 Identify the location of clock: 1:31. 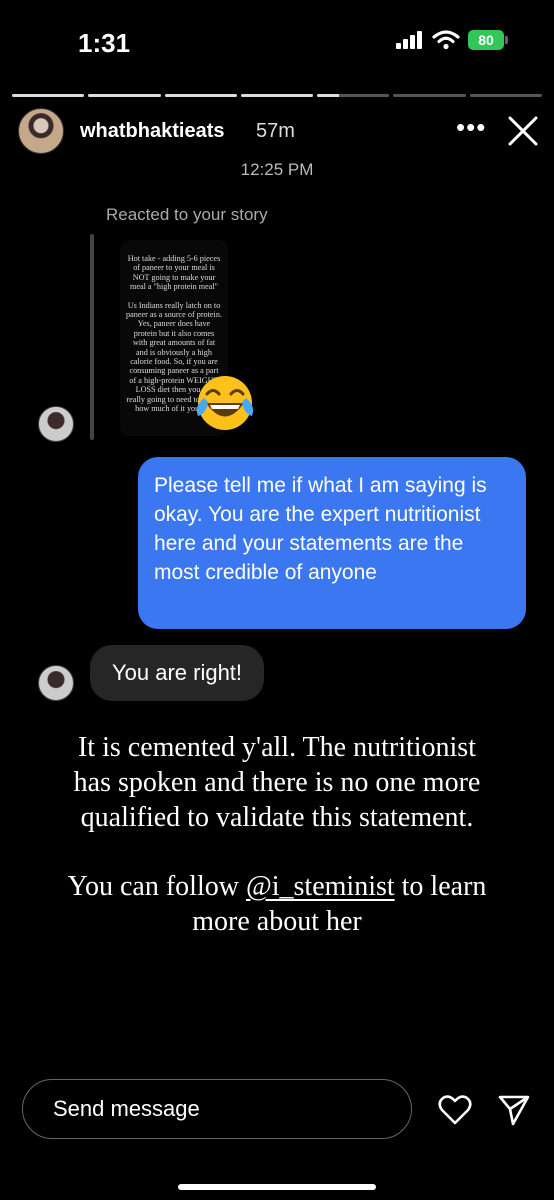
(104, 43).